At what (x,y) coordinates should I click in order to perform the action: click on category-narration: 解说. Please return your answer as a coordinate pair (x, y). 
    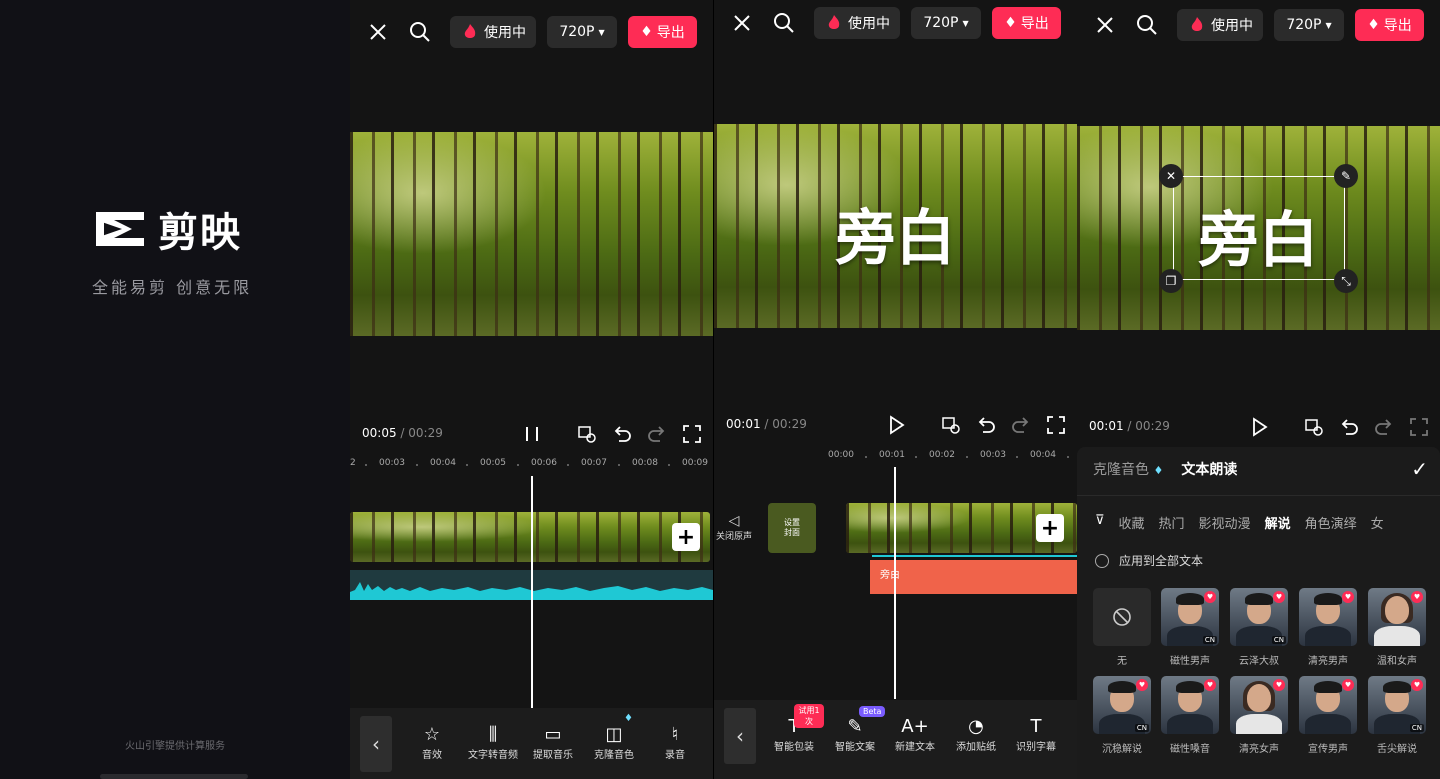
    Looking at the image, I should click on (1278, 522).